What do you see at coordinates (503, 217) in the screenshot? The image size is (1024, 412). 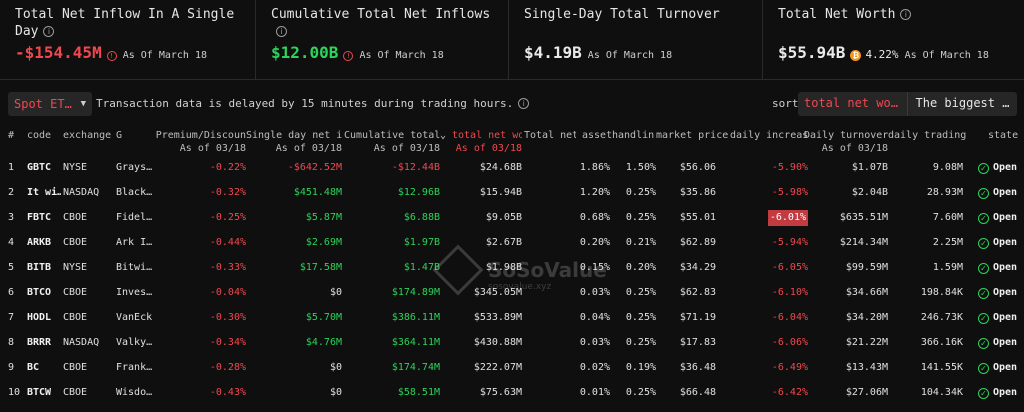 I see `cell-net-worth: $9.05B` at bounding box center [503, 217].